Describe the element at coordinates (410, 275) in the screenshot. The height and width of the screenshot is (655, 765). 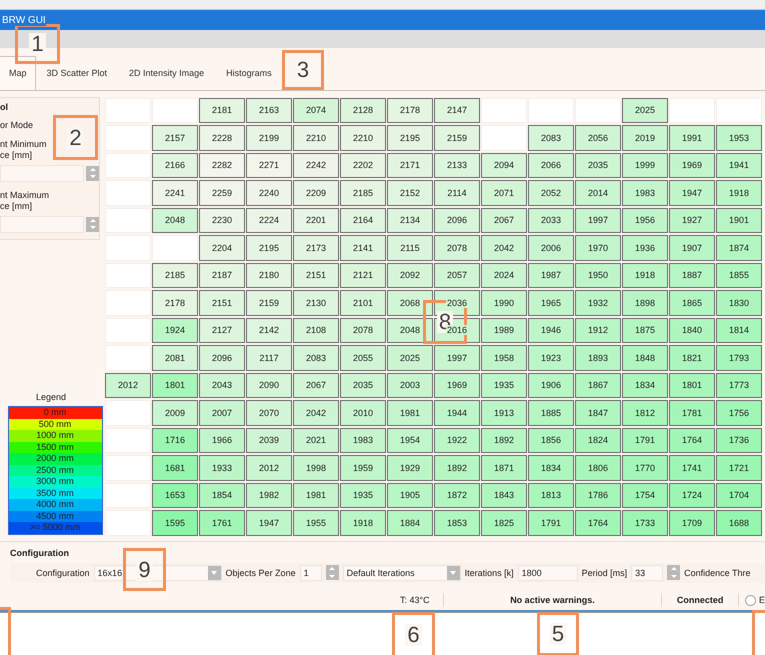
I see `distance-cell: 2092` at that location.